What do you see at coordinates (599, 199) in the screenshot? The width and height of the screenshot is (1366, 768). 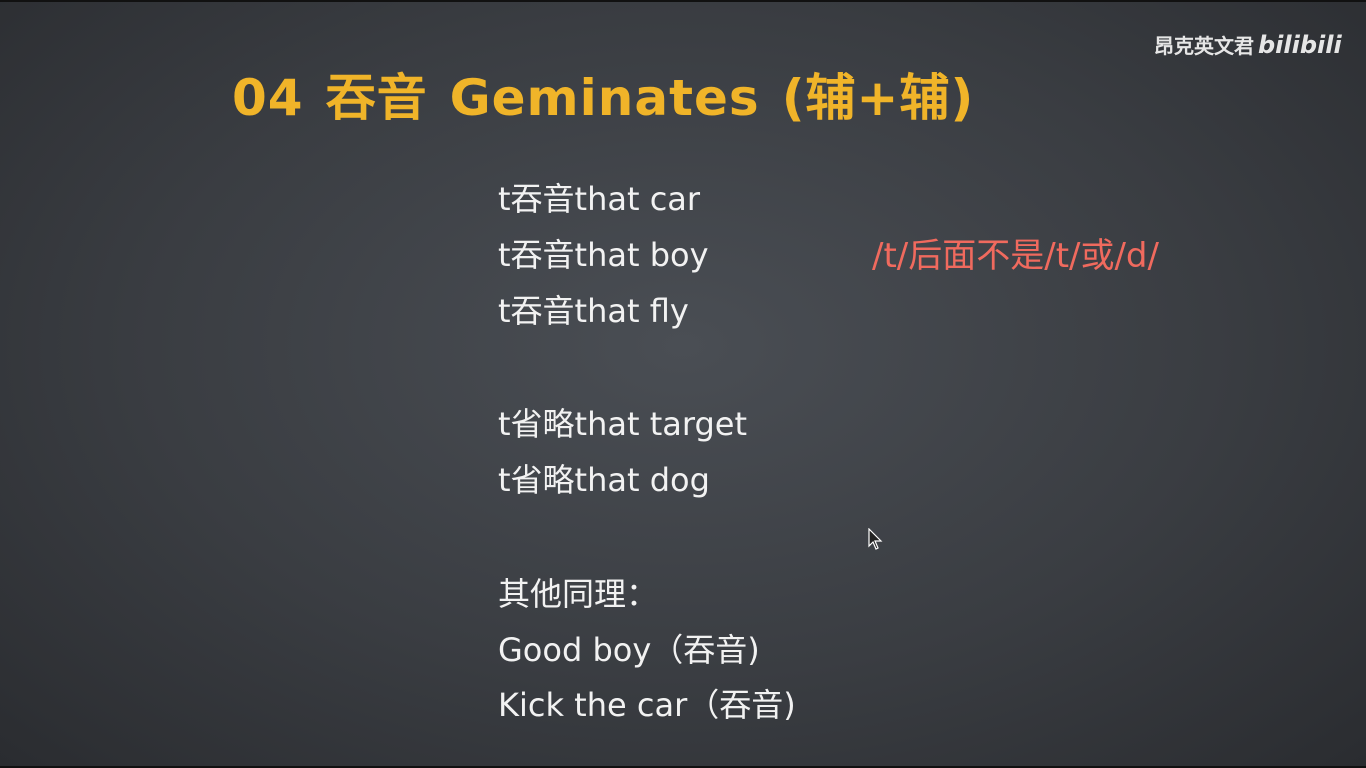 I see `example-line: t吞音that car` at bounding box center [599, 199].